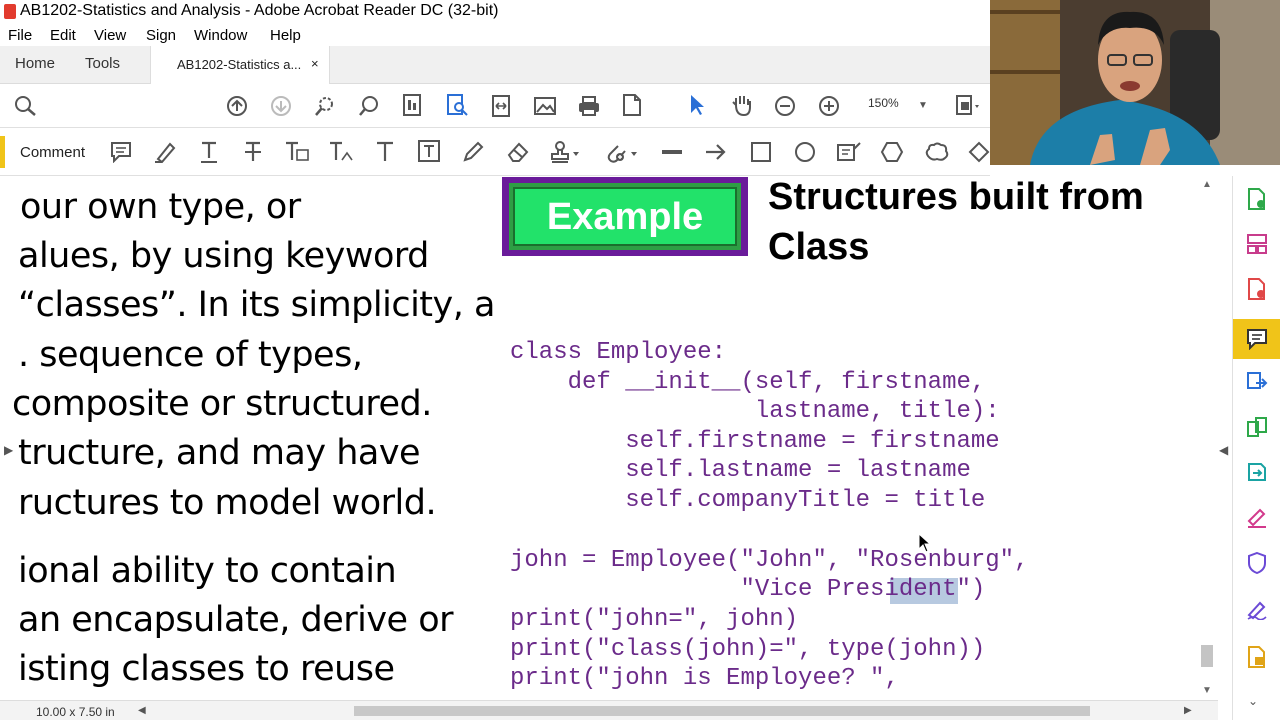 The image size is (1280, 720). Describe the element at coordinates (785, 106) in the screenshot. I see `zoom-out-icon` at that location.